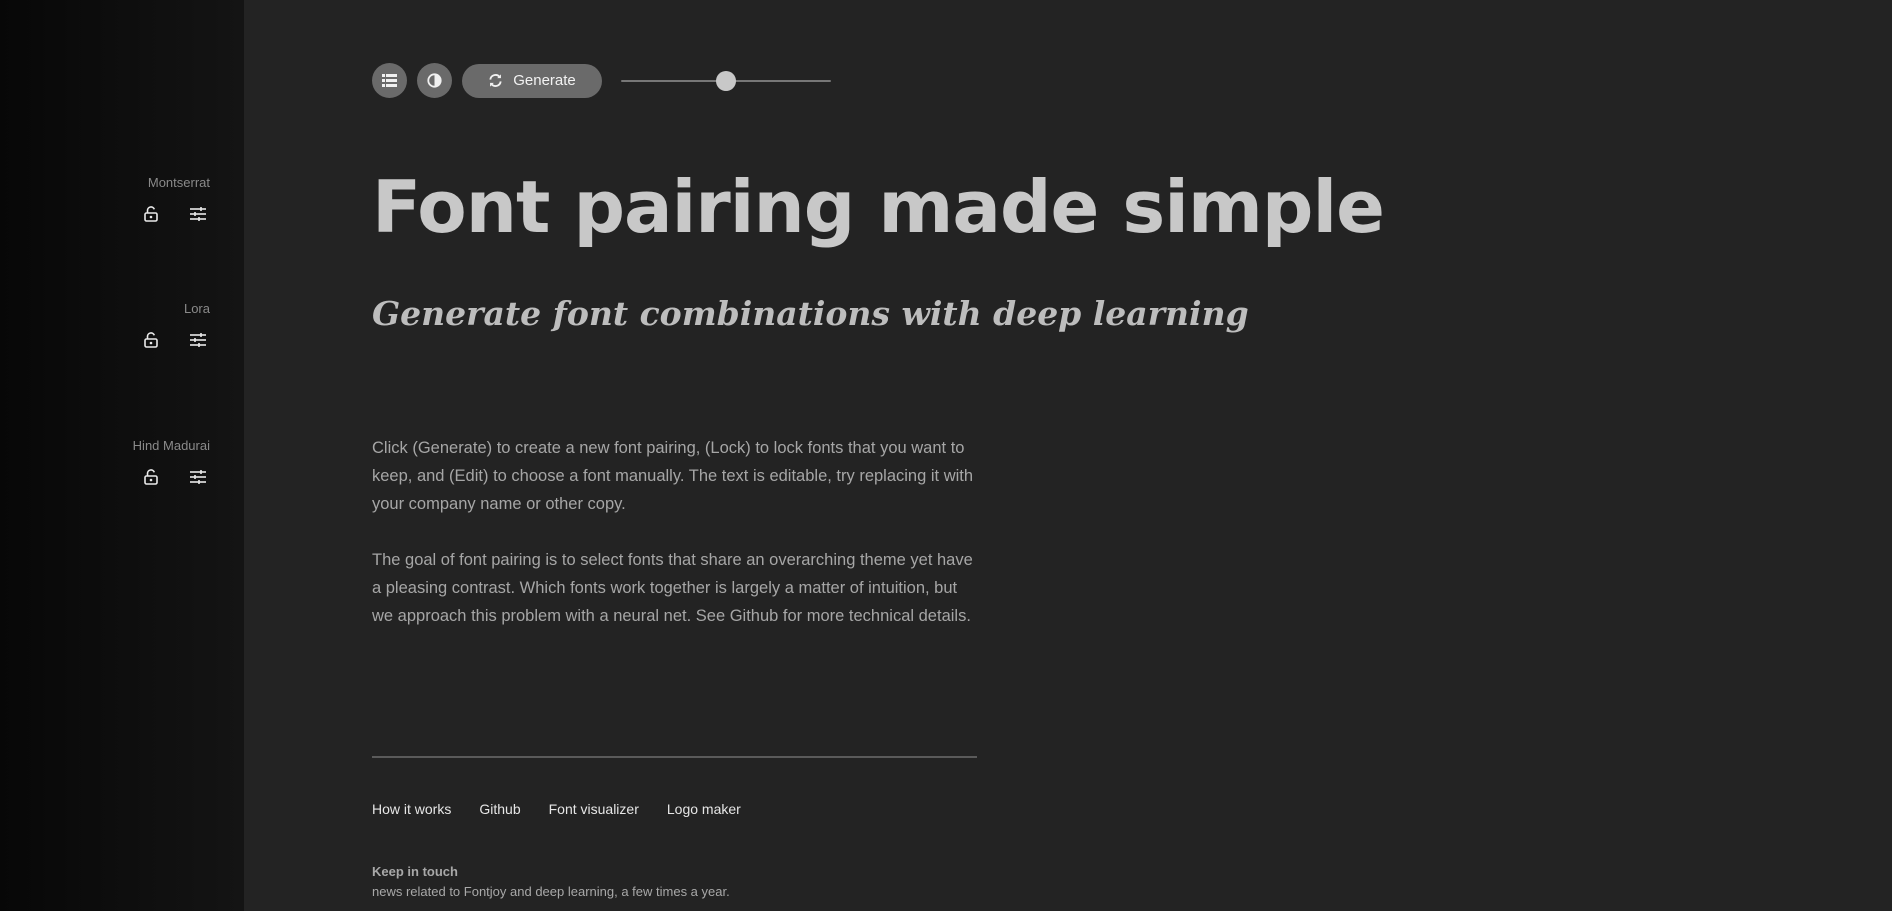 This screenshot has height=911, width=1892. Describe the element at coordinates (110, 325) in the screenshot. I see `font-group-secondary: Lora` at that location.